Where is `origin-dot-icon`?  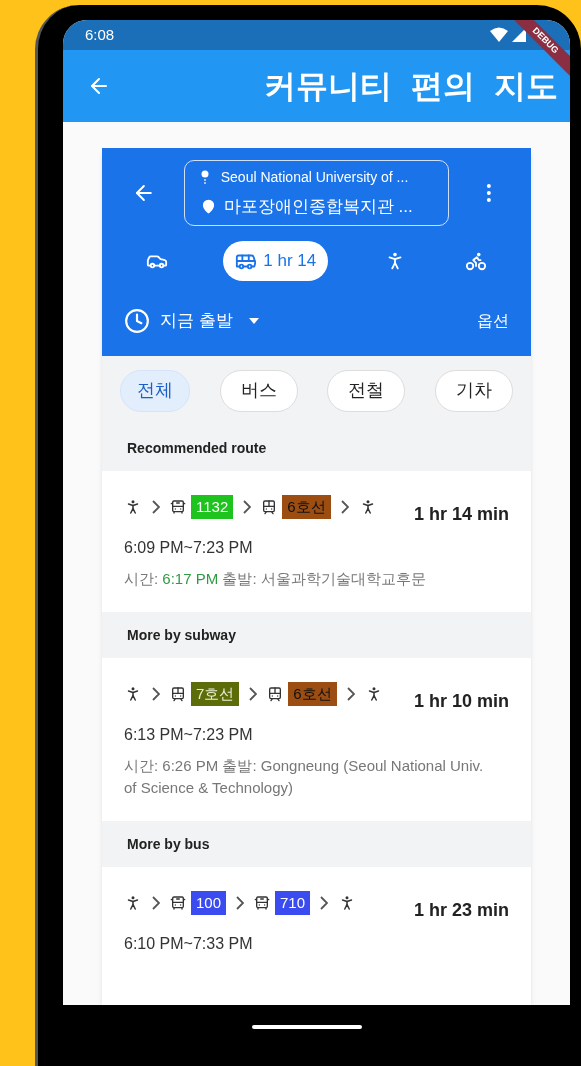
origin-dot-icon is located at coordinates (204, 177).